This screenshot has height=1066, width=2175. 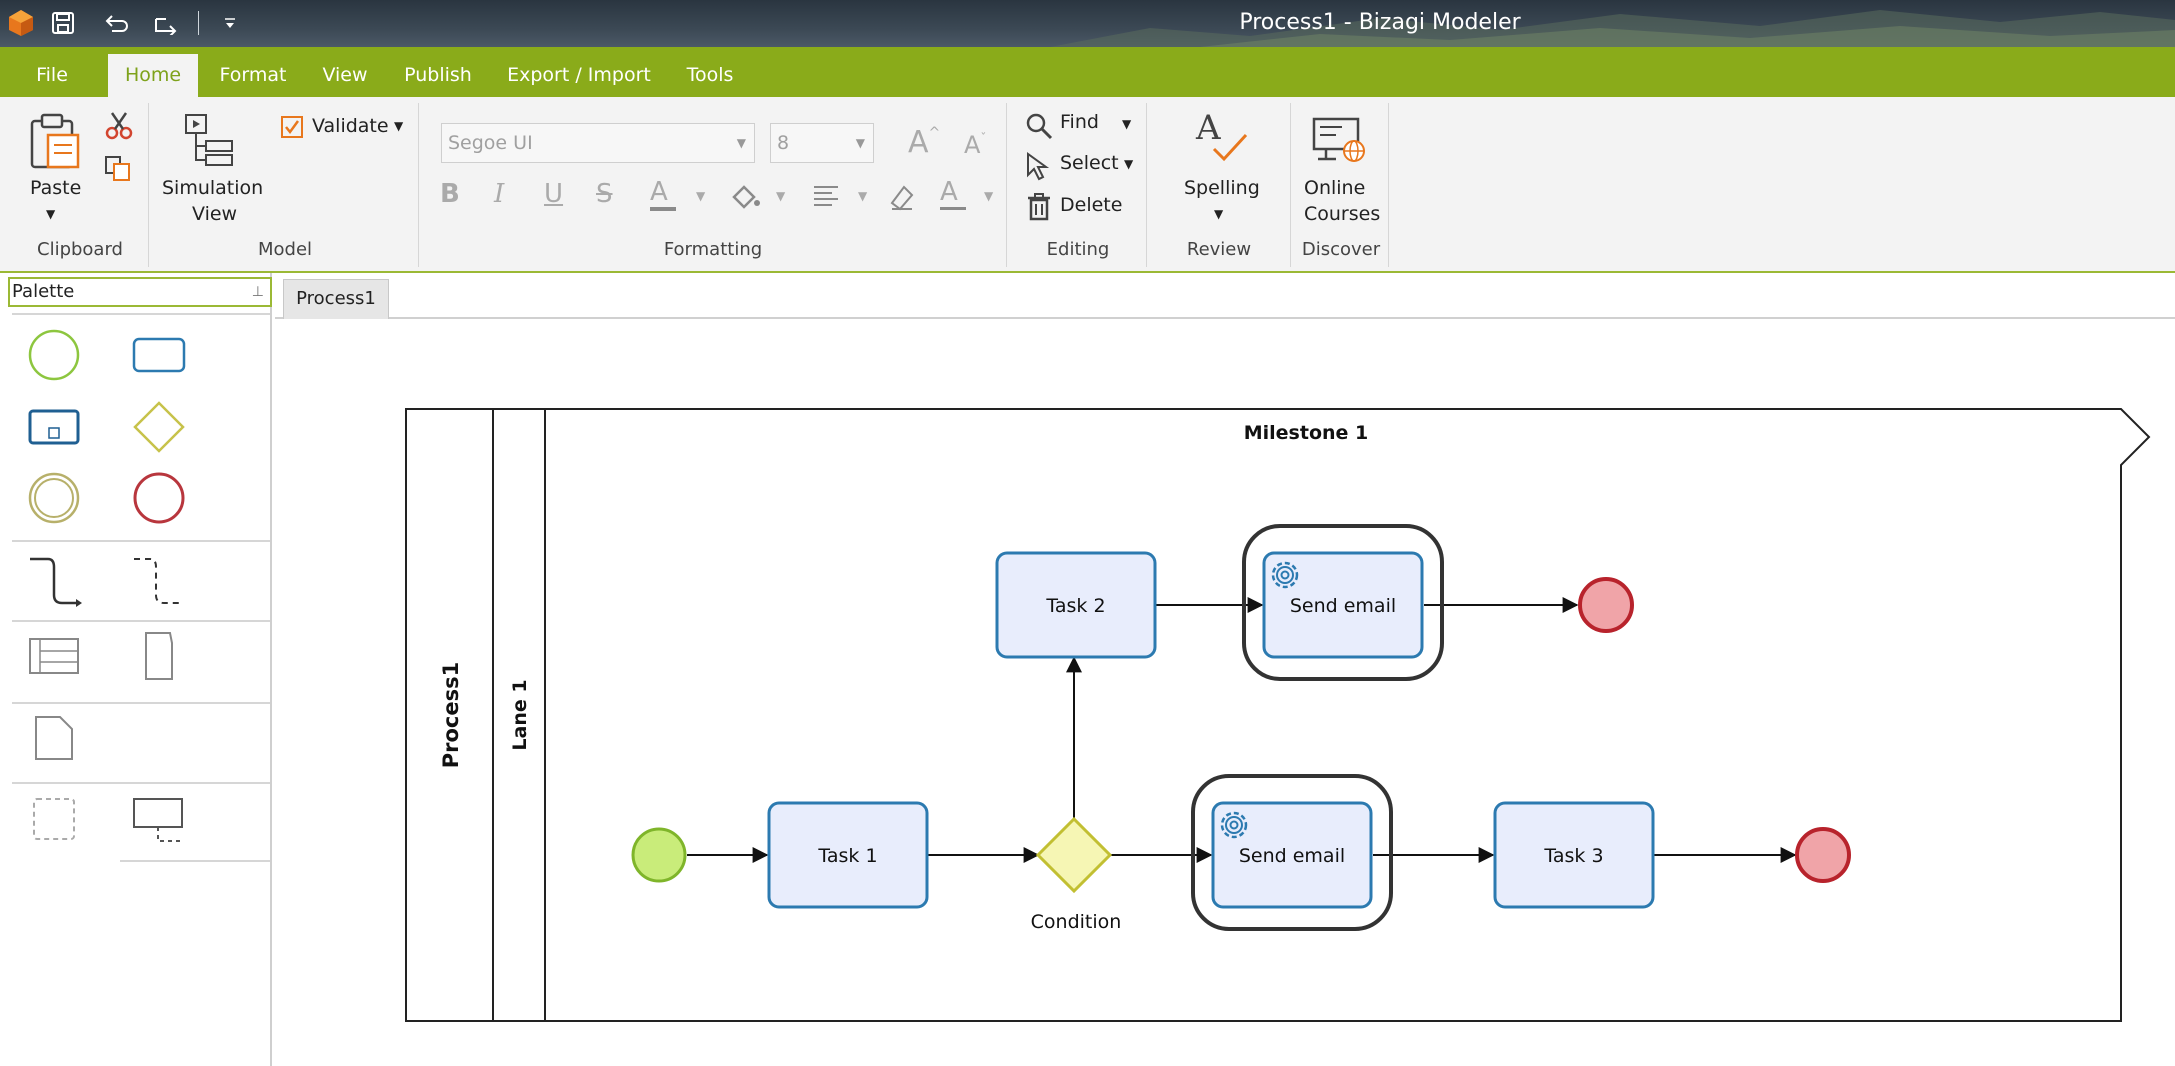 I want to click on select-dropdown-icon: ▼, so click(x=1128, y=164).